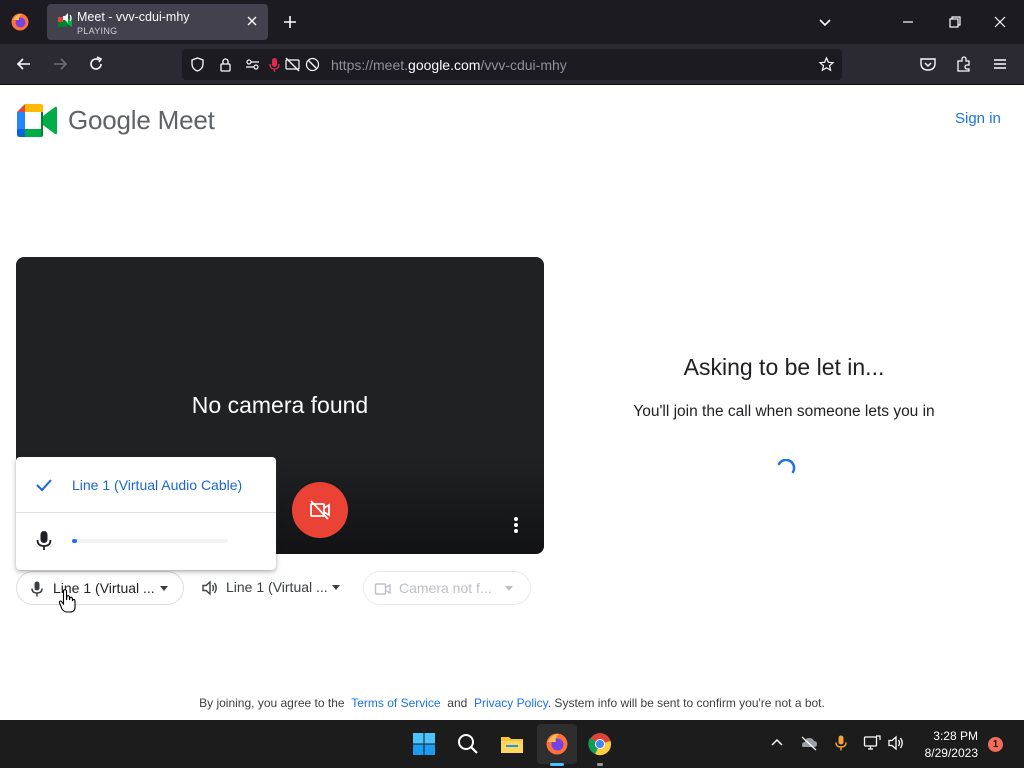 Image resolution: width=1024 pixels, height=768 pixels. I want to click on loading-spinner-icon, so click(786, 466).